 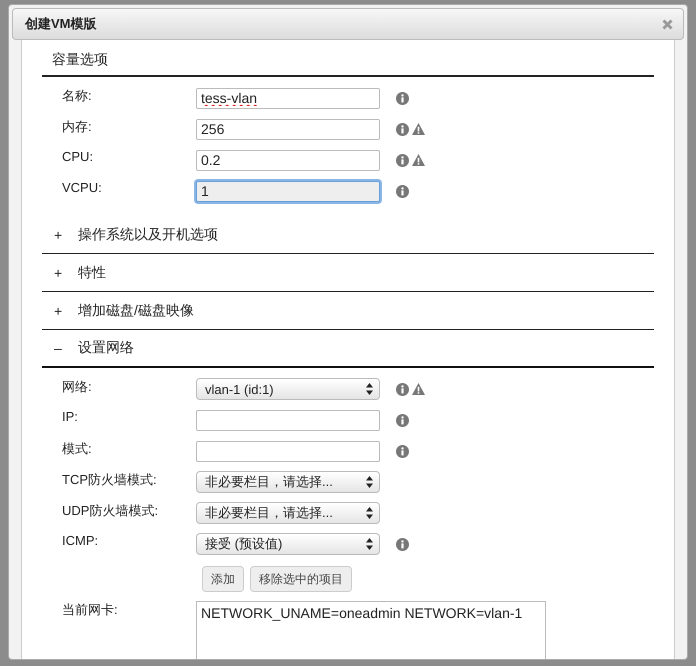 I want to click on field-label: 网络:, so click(x=77, y=387).